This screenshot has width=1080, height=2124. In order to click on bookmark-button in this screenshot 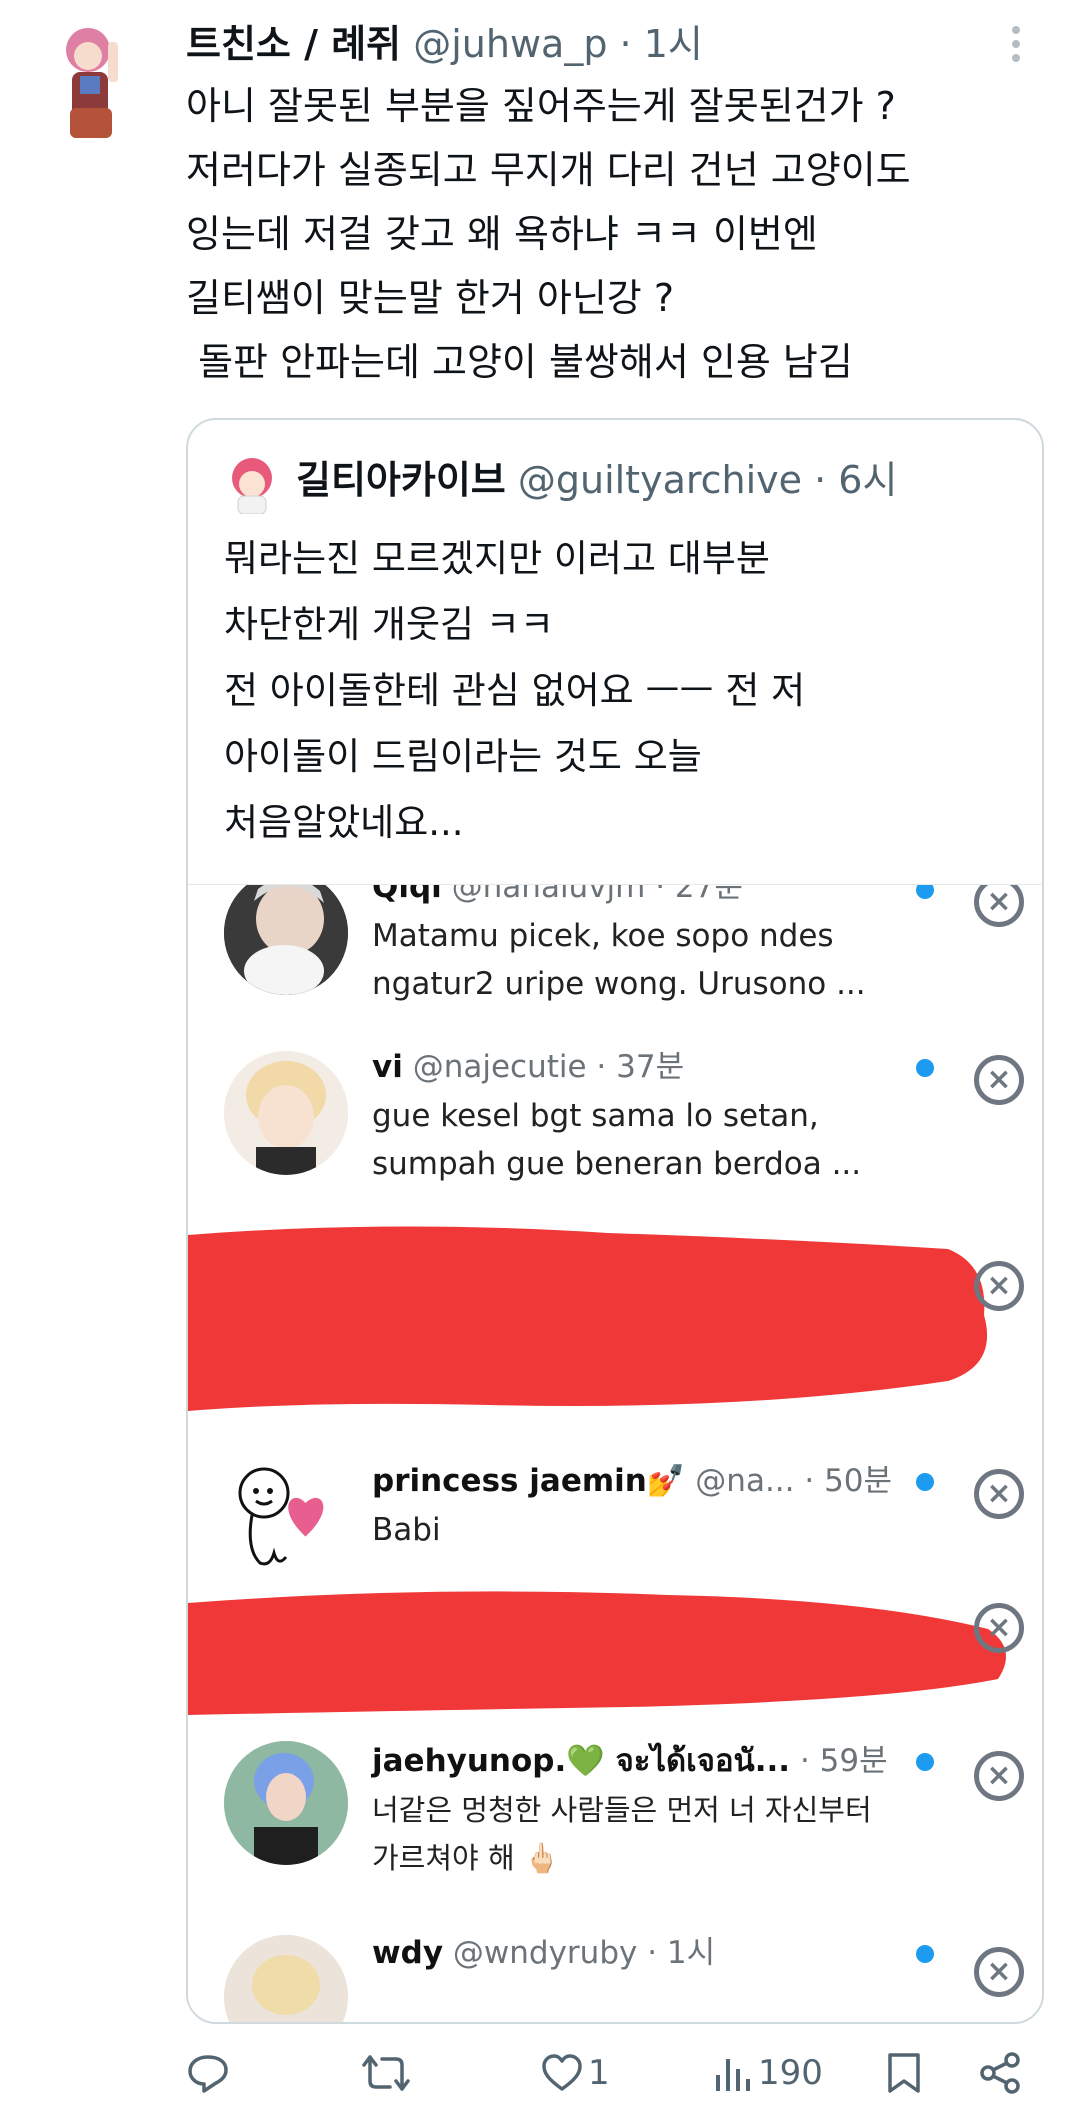, I will do `click(904, 2073)`.